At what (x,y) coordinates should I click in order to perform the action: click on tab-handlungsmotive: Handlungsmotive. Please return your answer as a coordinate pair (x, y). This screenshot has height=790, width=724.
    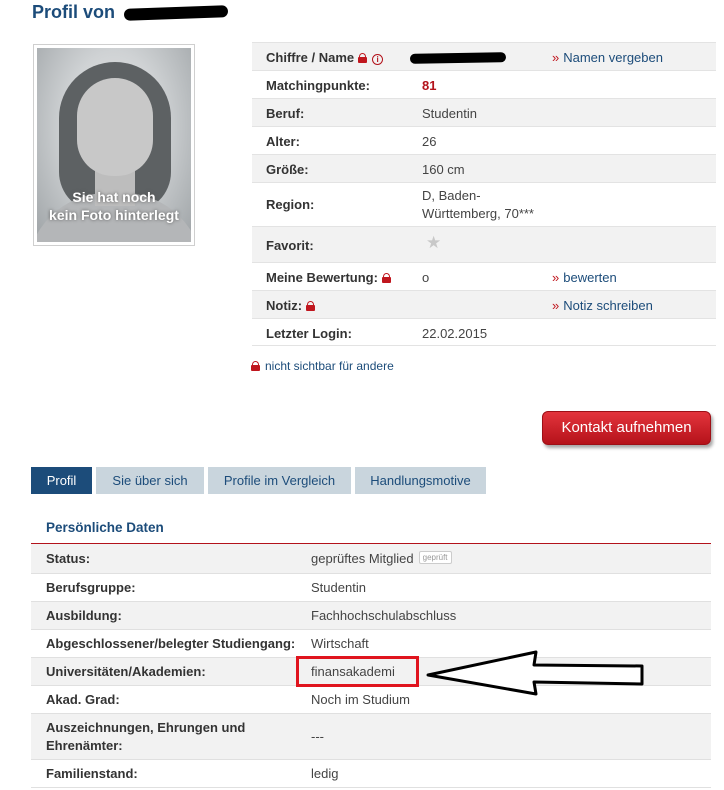
    Looking at the image, I should click on (420, 480).